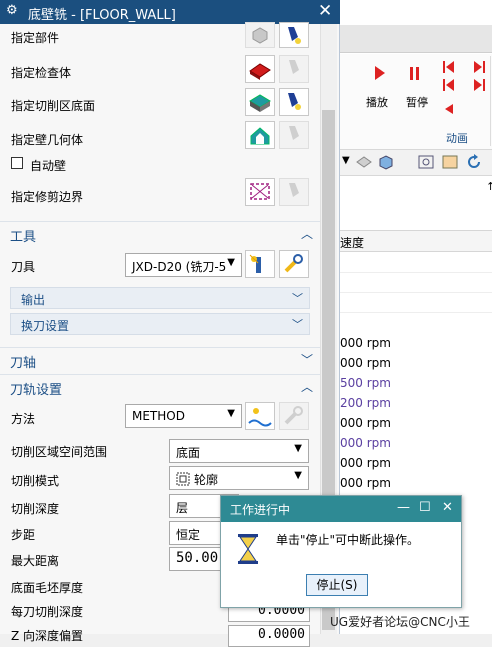  I want to click on edit-method-button, so click(294, 416).